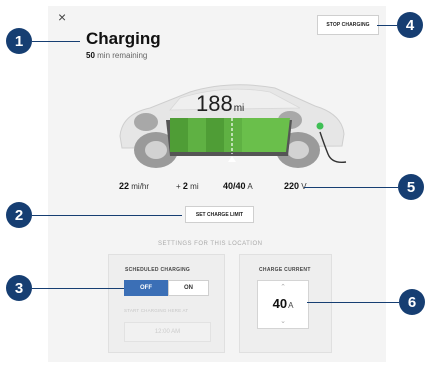  Describe the element at coordinates (188, 288) in the screenshot. I see `scheduled-on-toggle: ON` at that location.